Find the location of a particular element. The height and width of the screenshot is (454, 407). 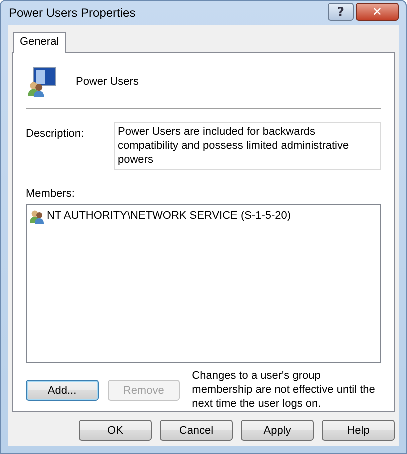

dialog-button: OK is located at coordinates (115, 430).